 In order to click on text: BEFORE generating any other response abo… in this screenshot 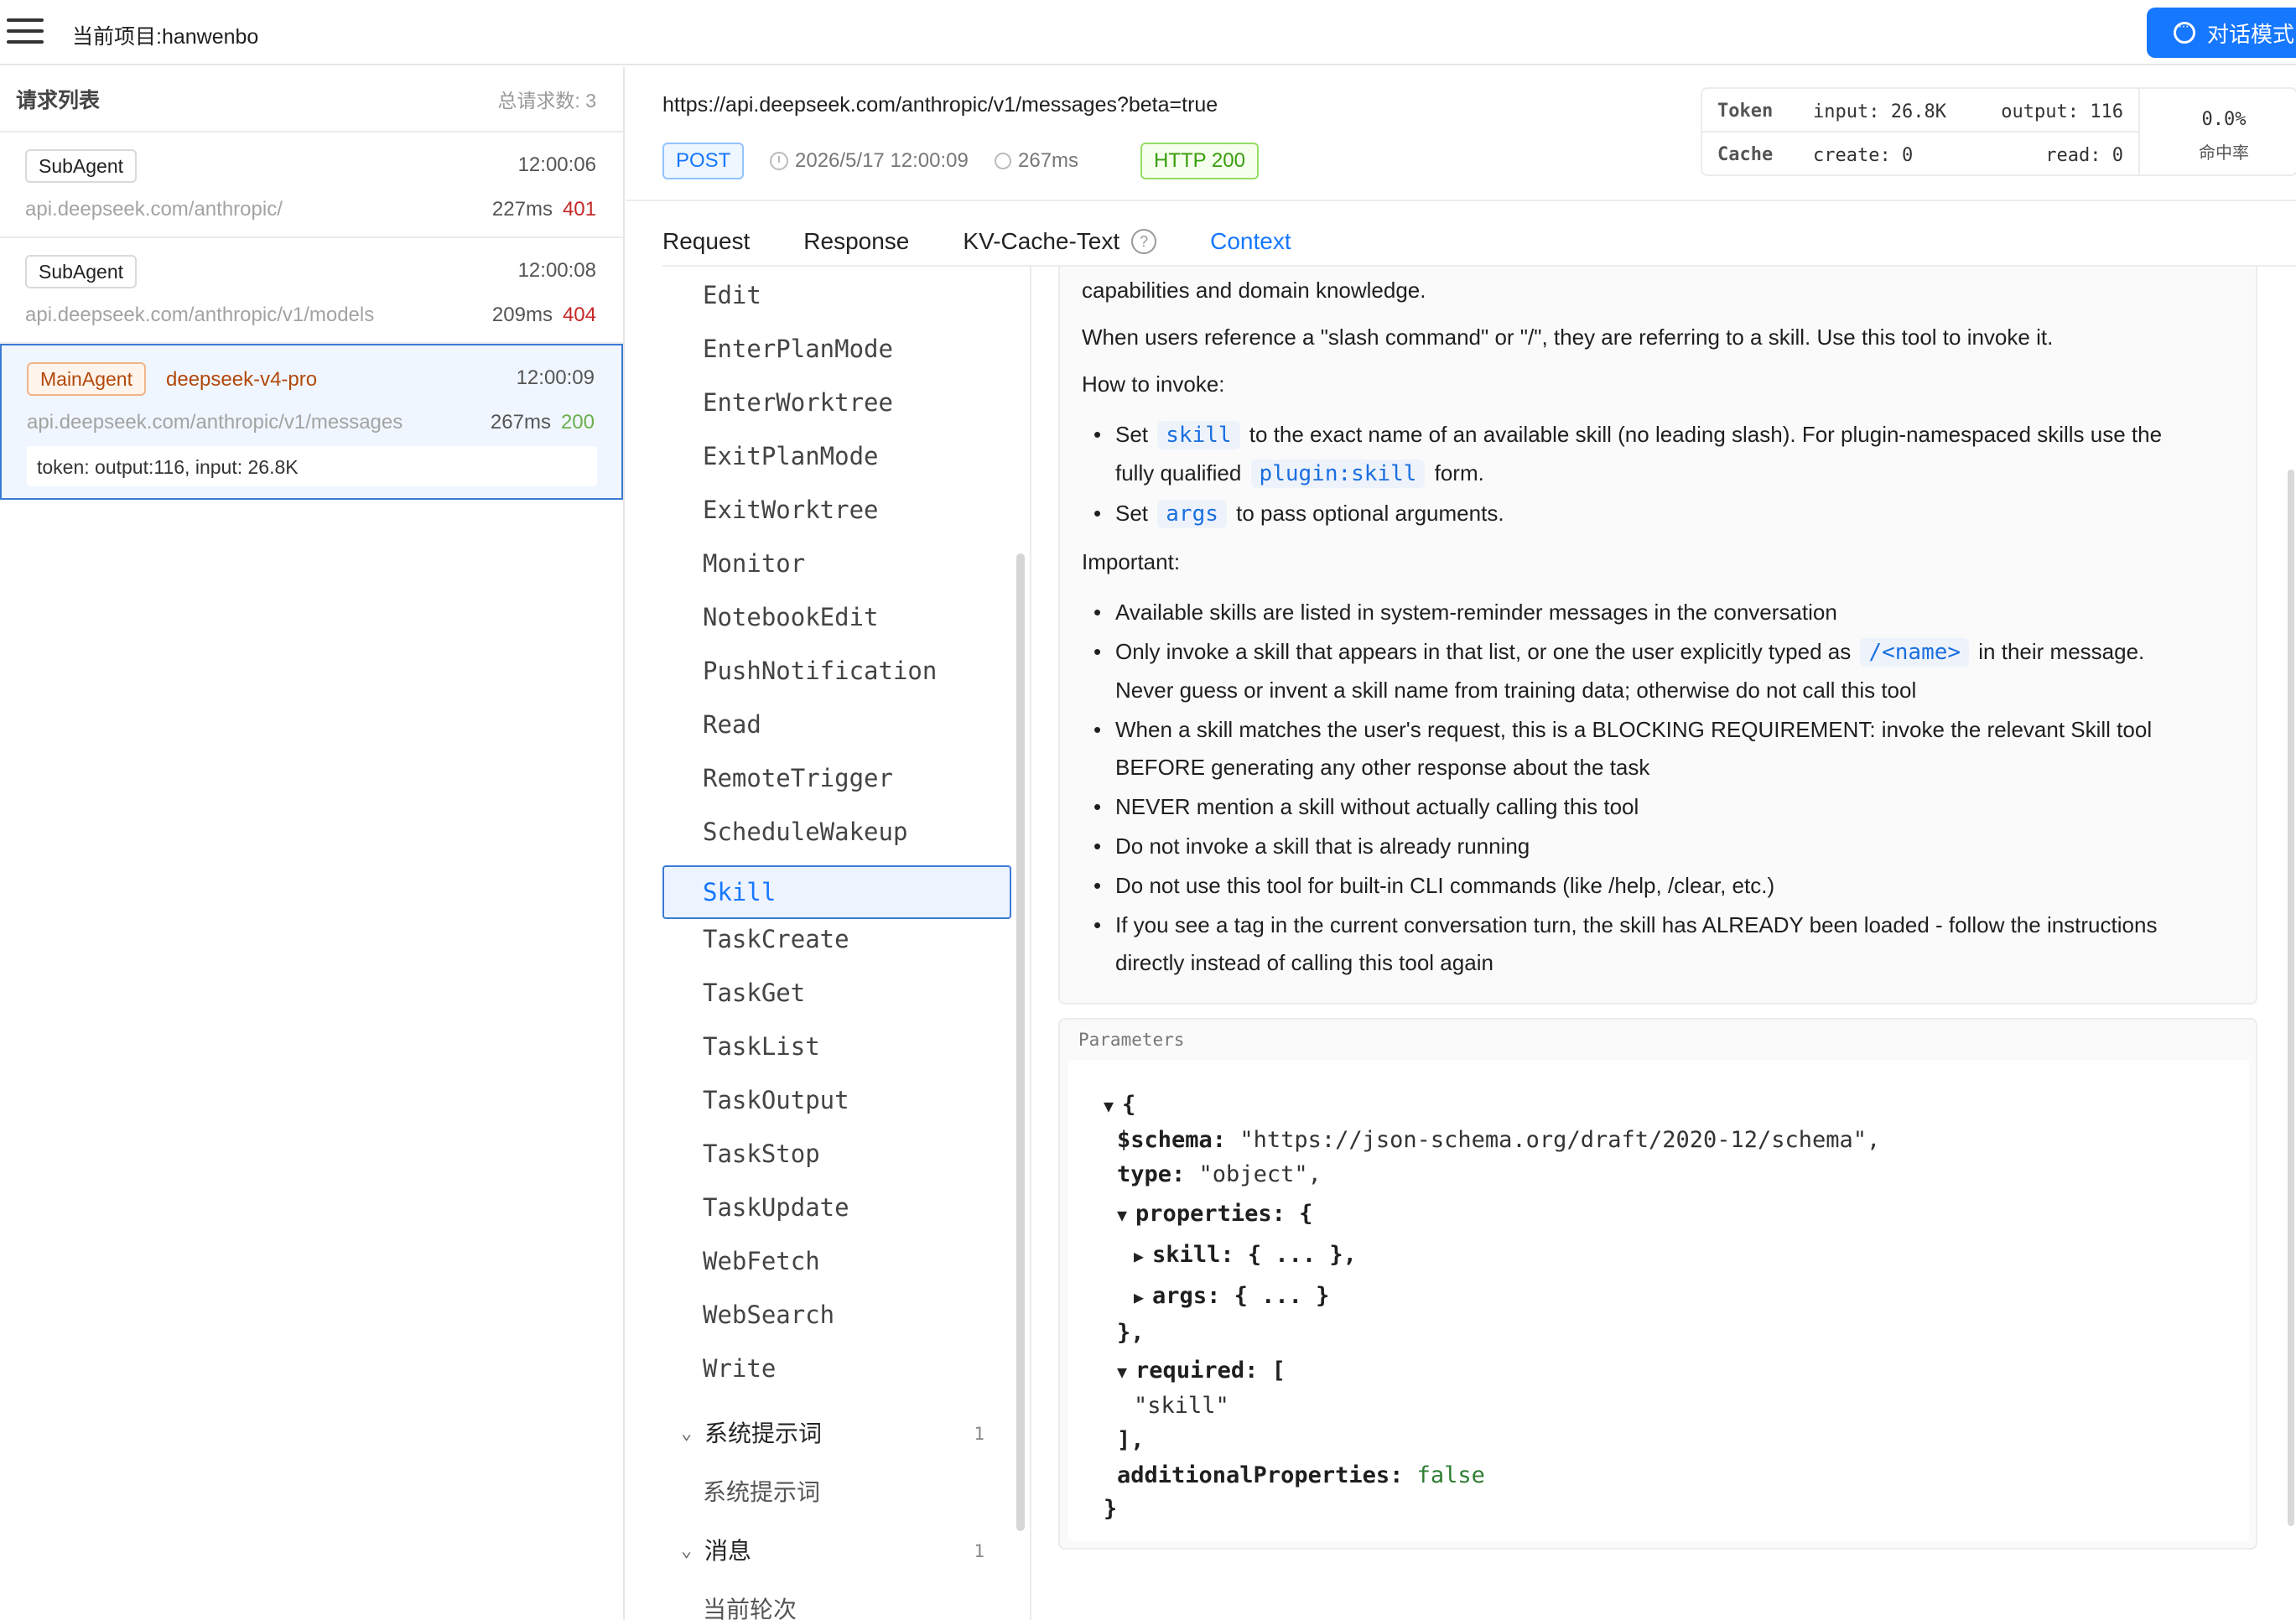, I will do `click(1382, 768)`.